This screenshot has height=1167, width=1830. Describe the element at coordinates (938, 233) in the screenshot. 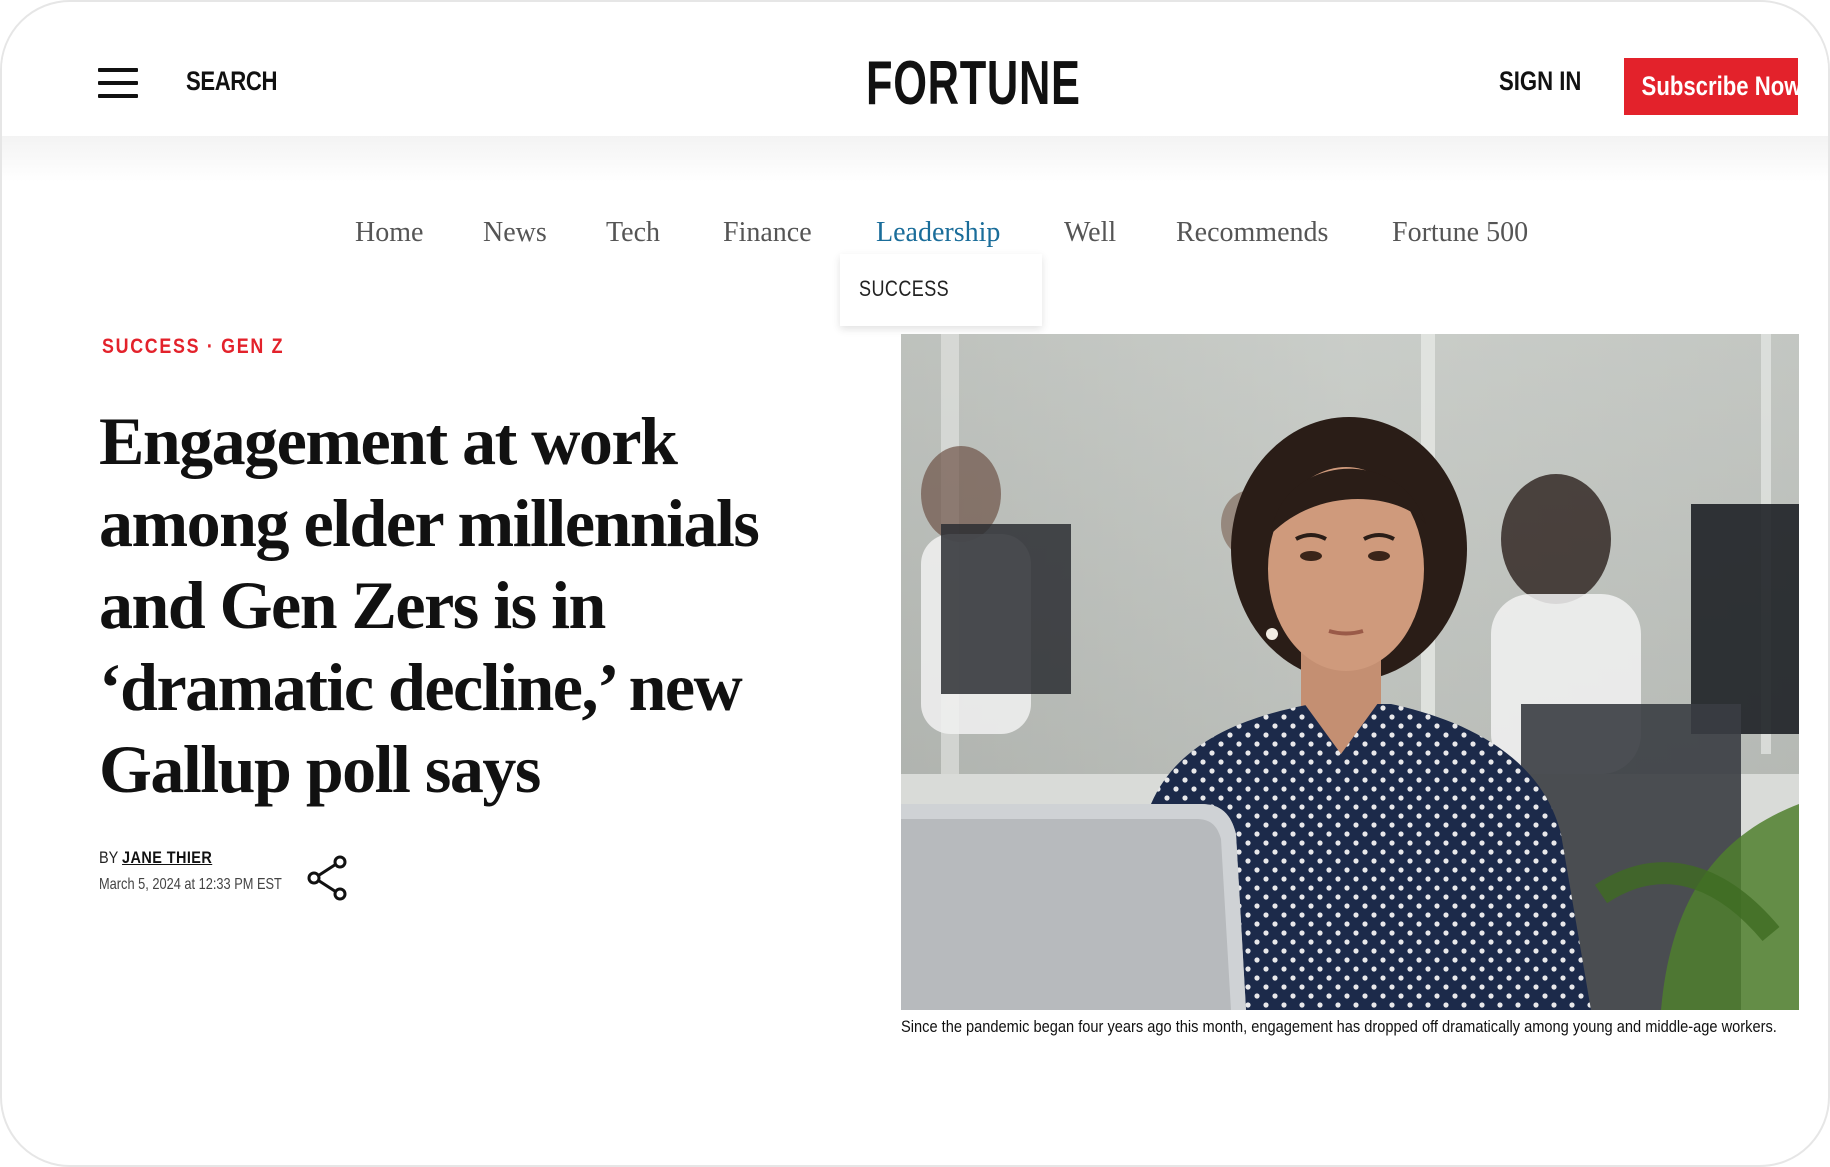

I see `nav-item-leadership: Leadership` at that location.